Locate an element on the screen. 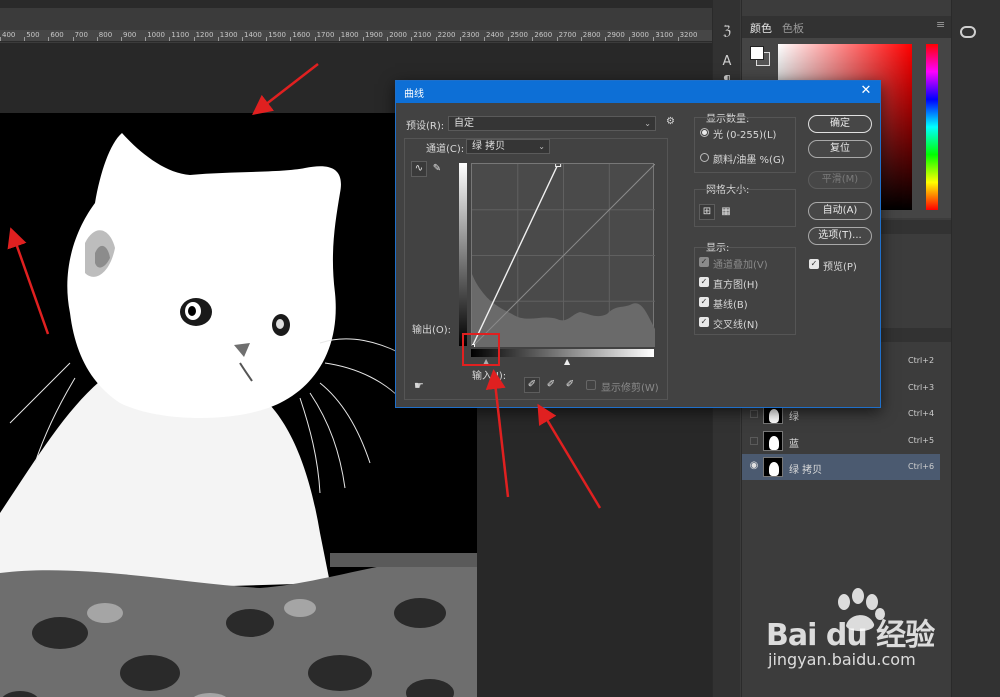  intersection-label: 交叉线(N) is located at coordinates (736, 325).